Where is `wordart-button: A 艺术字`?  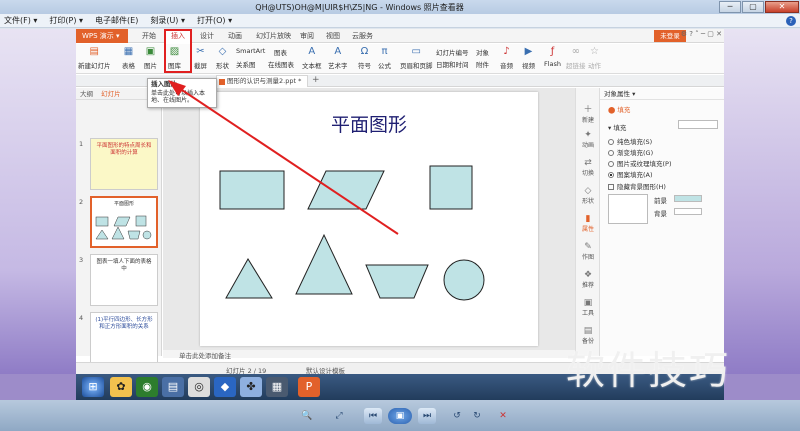 wordart-button: A 艺术字 is located at coordinates (338, 58).